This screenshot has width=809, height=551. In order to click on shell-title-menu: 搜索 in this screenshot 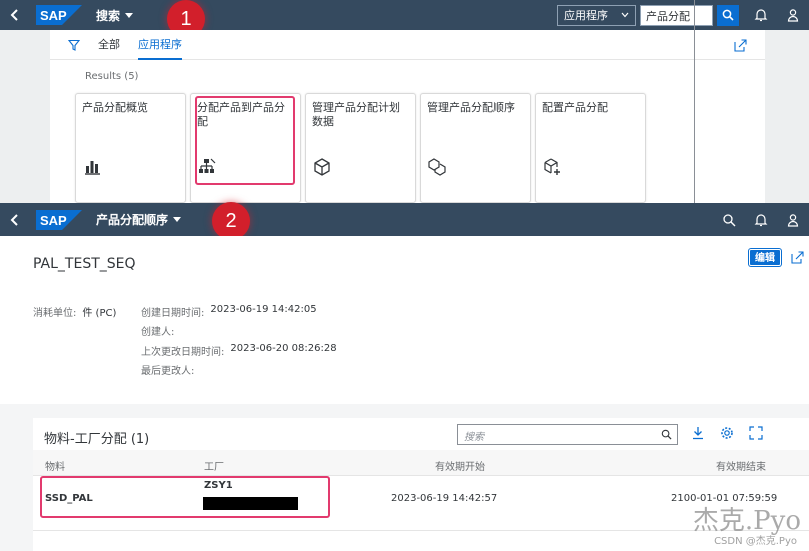, I will do `click(115, 15)`.